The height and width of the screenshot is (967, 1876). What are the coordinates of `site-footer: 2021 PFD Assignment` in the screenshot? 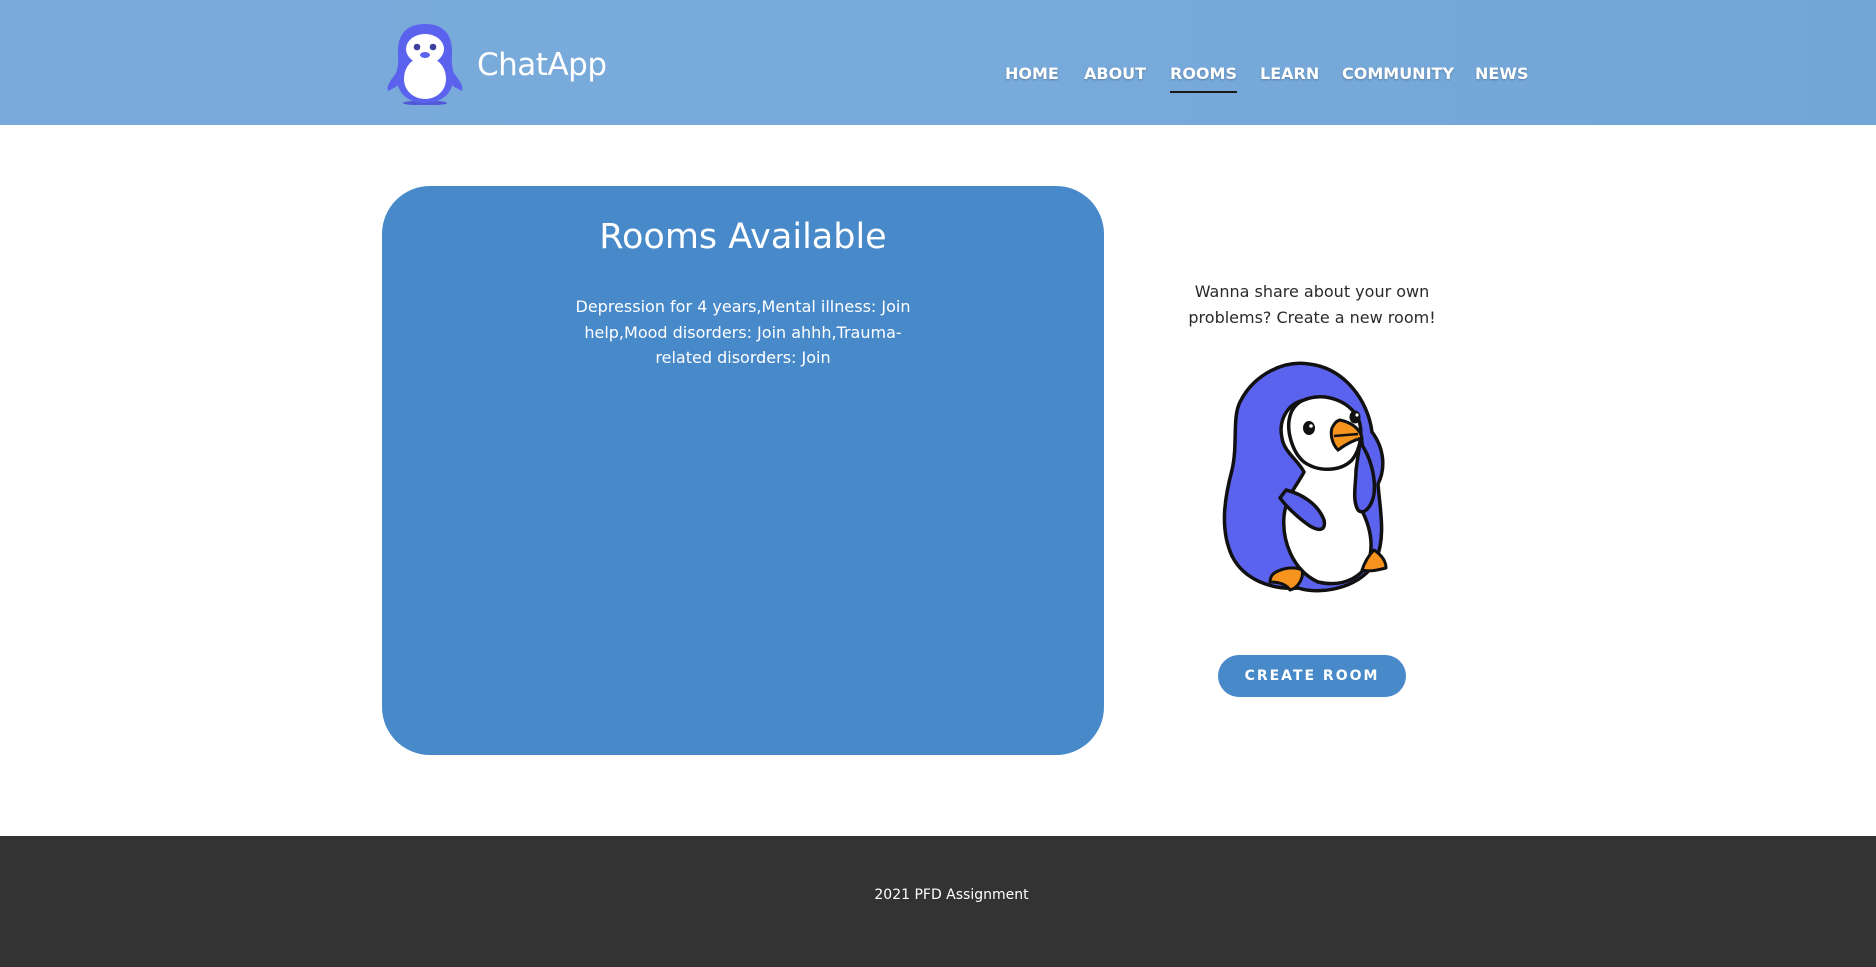 It's located at (938, 901).